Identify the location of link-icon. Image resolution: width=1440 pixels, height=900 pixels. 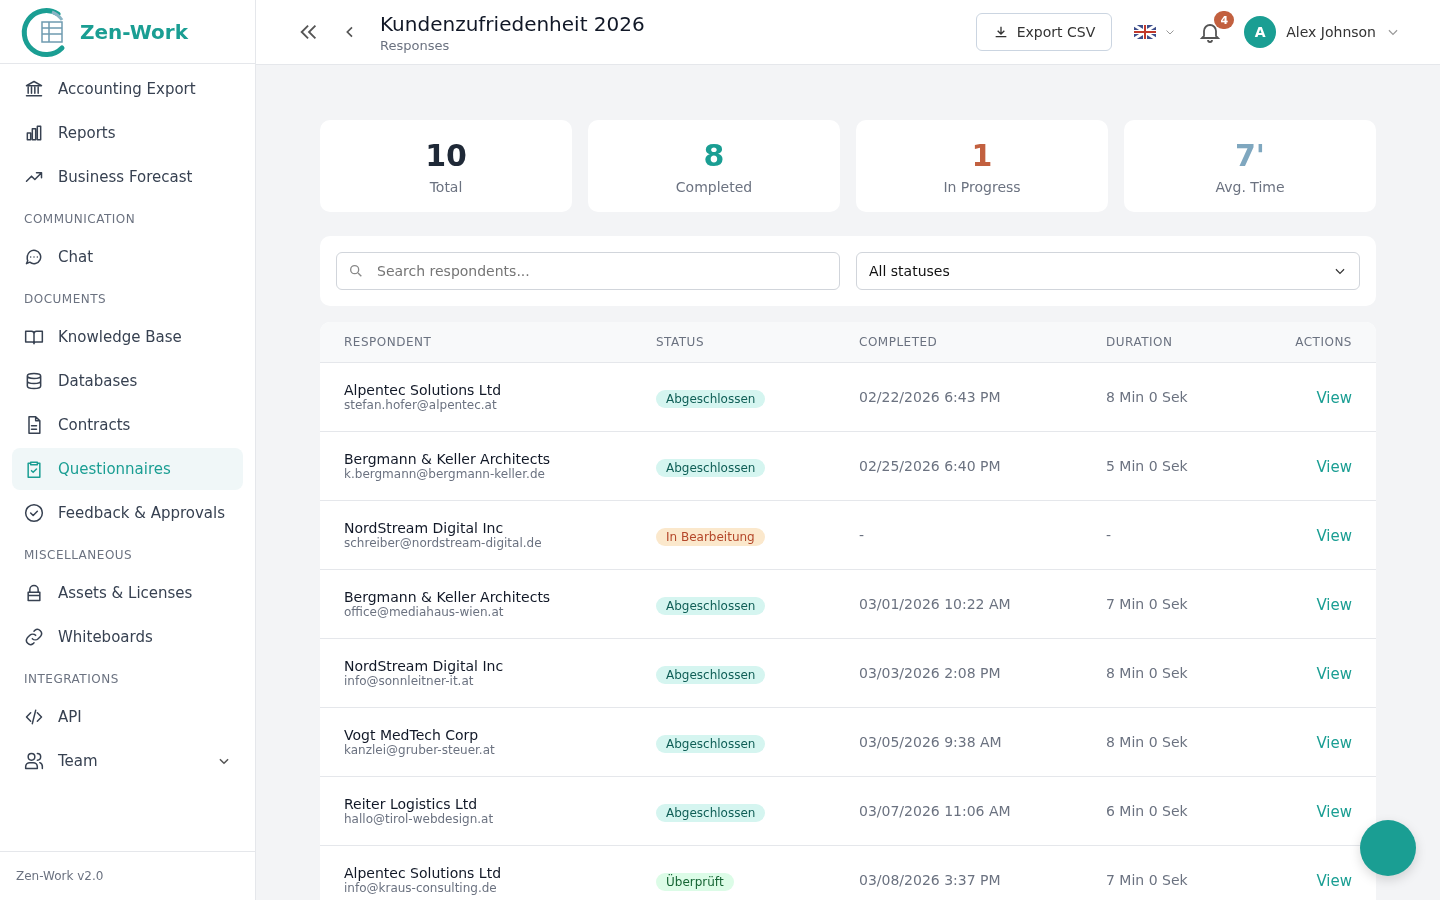
(34, 637).